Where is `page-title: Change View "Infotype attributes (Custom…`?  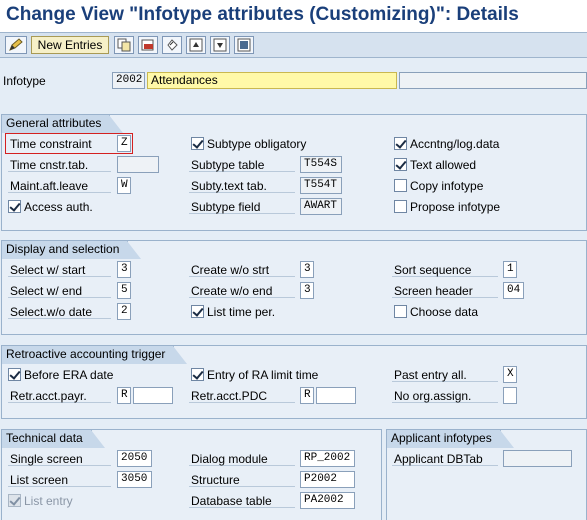 page-title: Change View "Infotype attributes (Custom… is located at coordinates (293, 16).